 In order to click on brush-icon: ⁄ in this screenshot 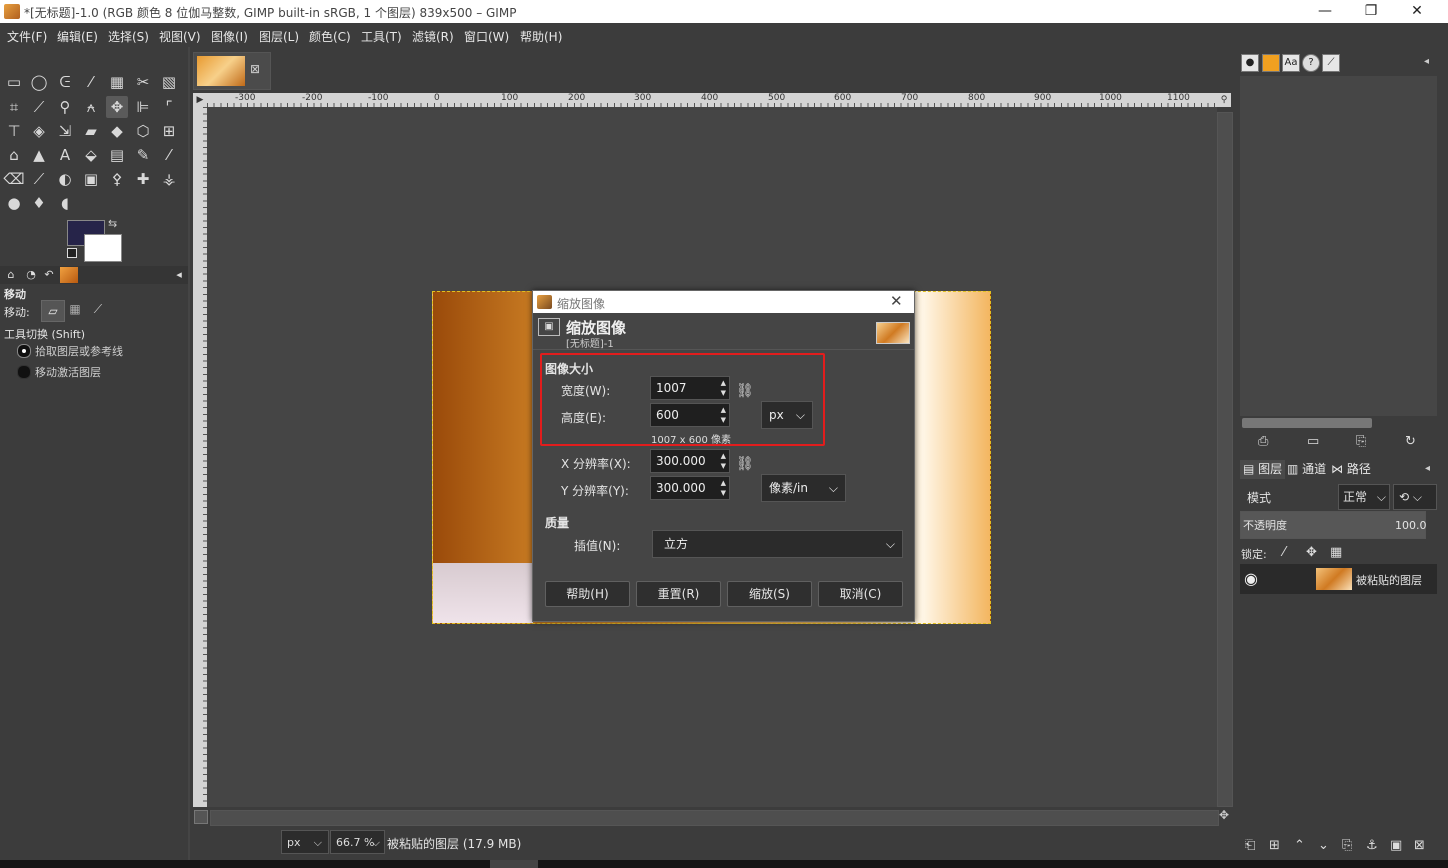, I will do `click(169, 155)`.